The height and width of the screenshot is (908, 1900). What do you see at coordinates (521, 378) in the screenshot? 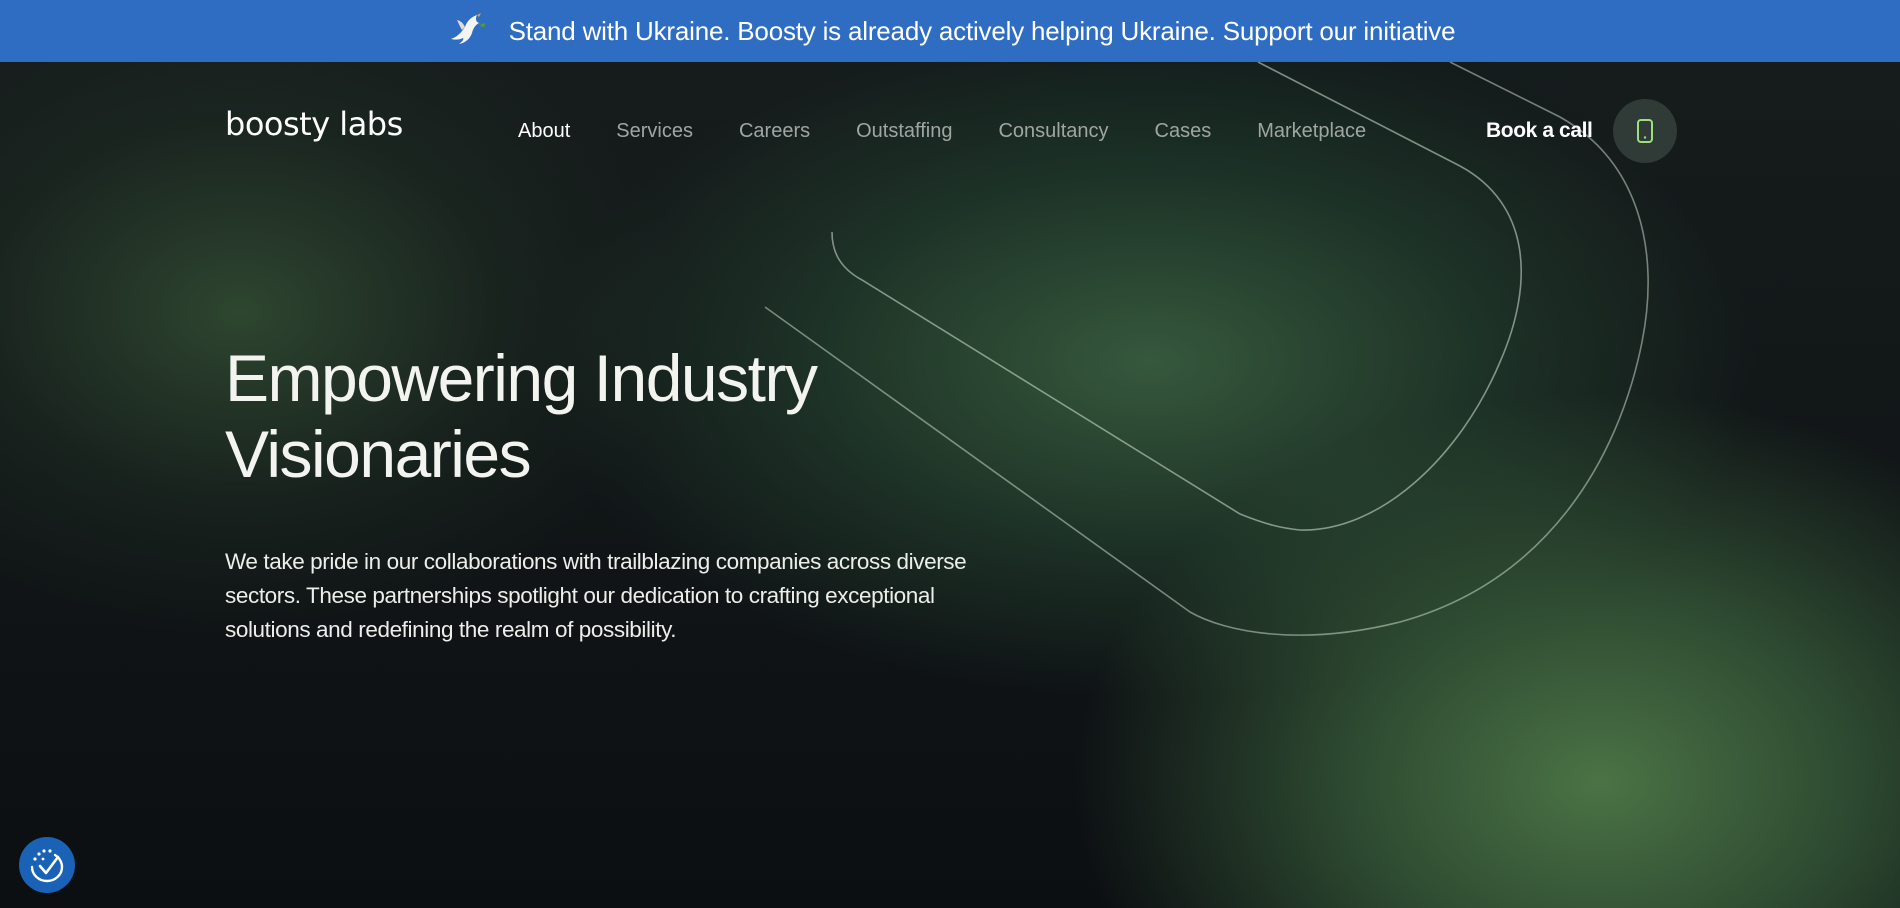
I see `hero-headline-line-1: Empowering Industry` at bounding box center [521, 378].